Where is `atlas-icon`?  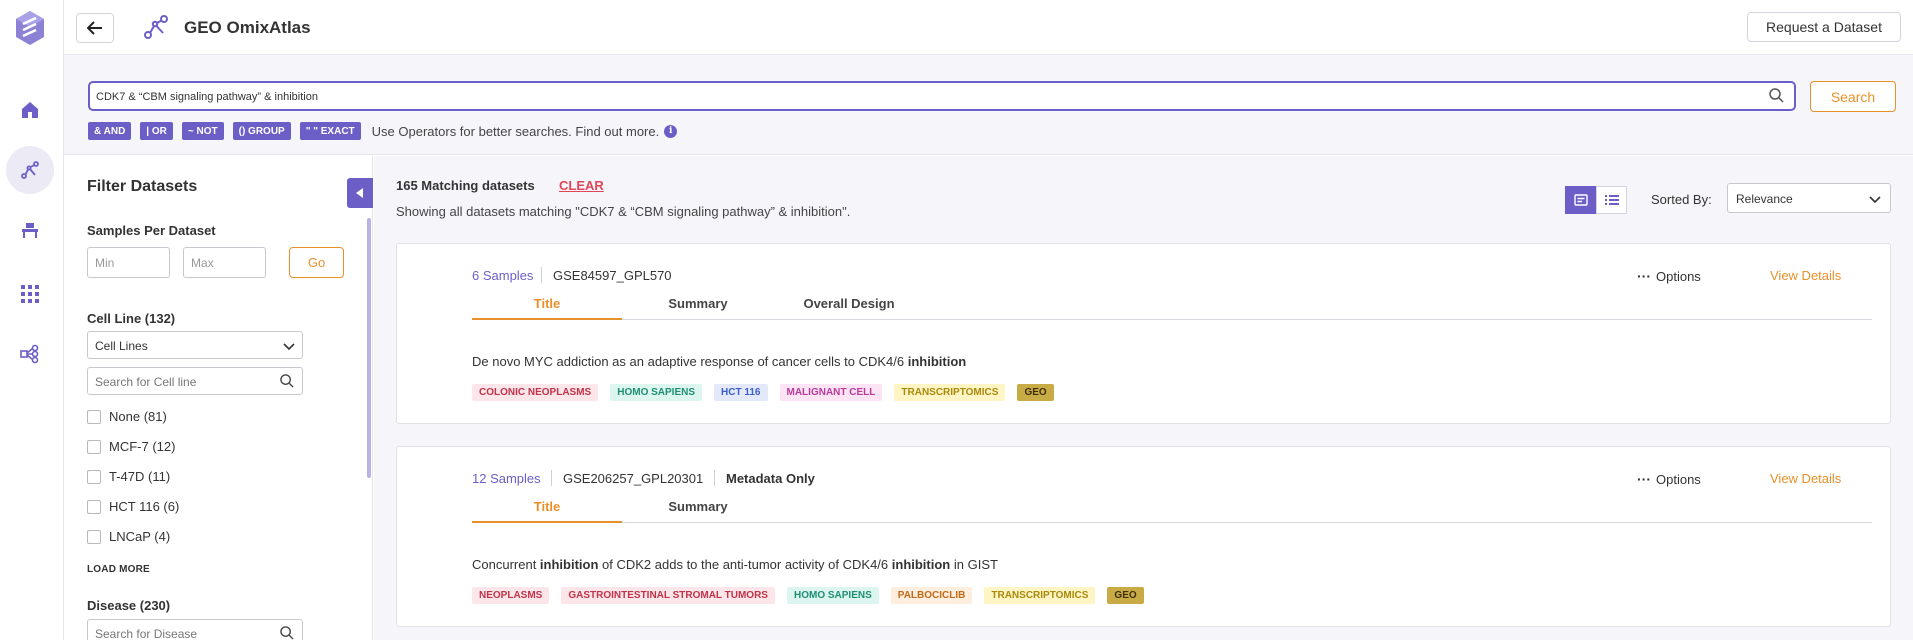
atlas-icon is located at coordinates (30, 170).